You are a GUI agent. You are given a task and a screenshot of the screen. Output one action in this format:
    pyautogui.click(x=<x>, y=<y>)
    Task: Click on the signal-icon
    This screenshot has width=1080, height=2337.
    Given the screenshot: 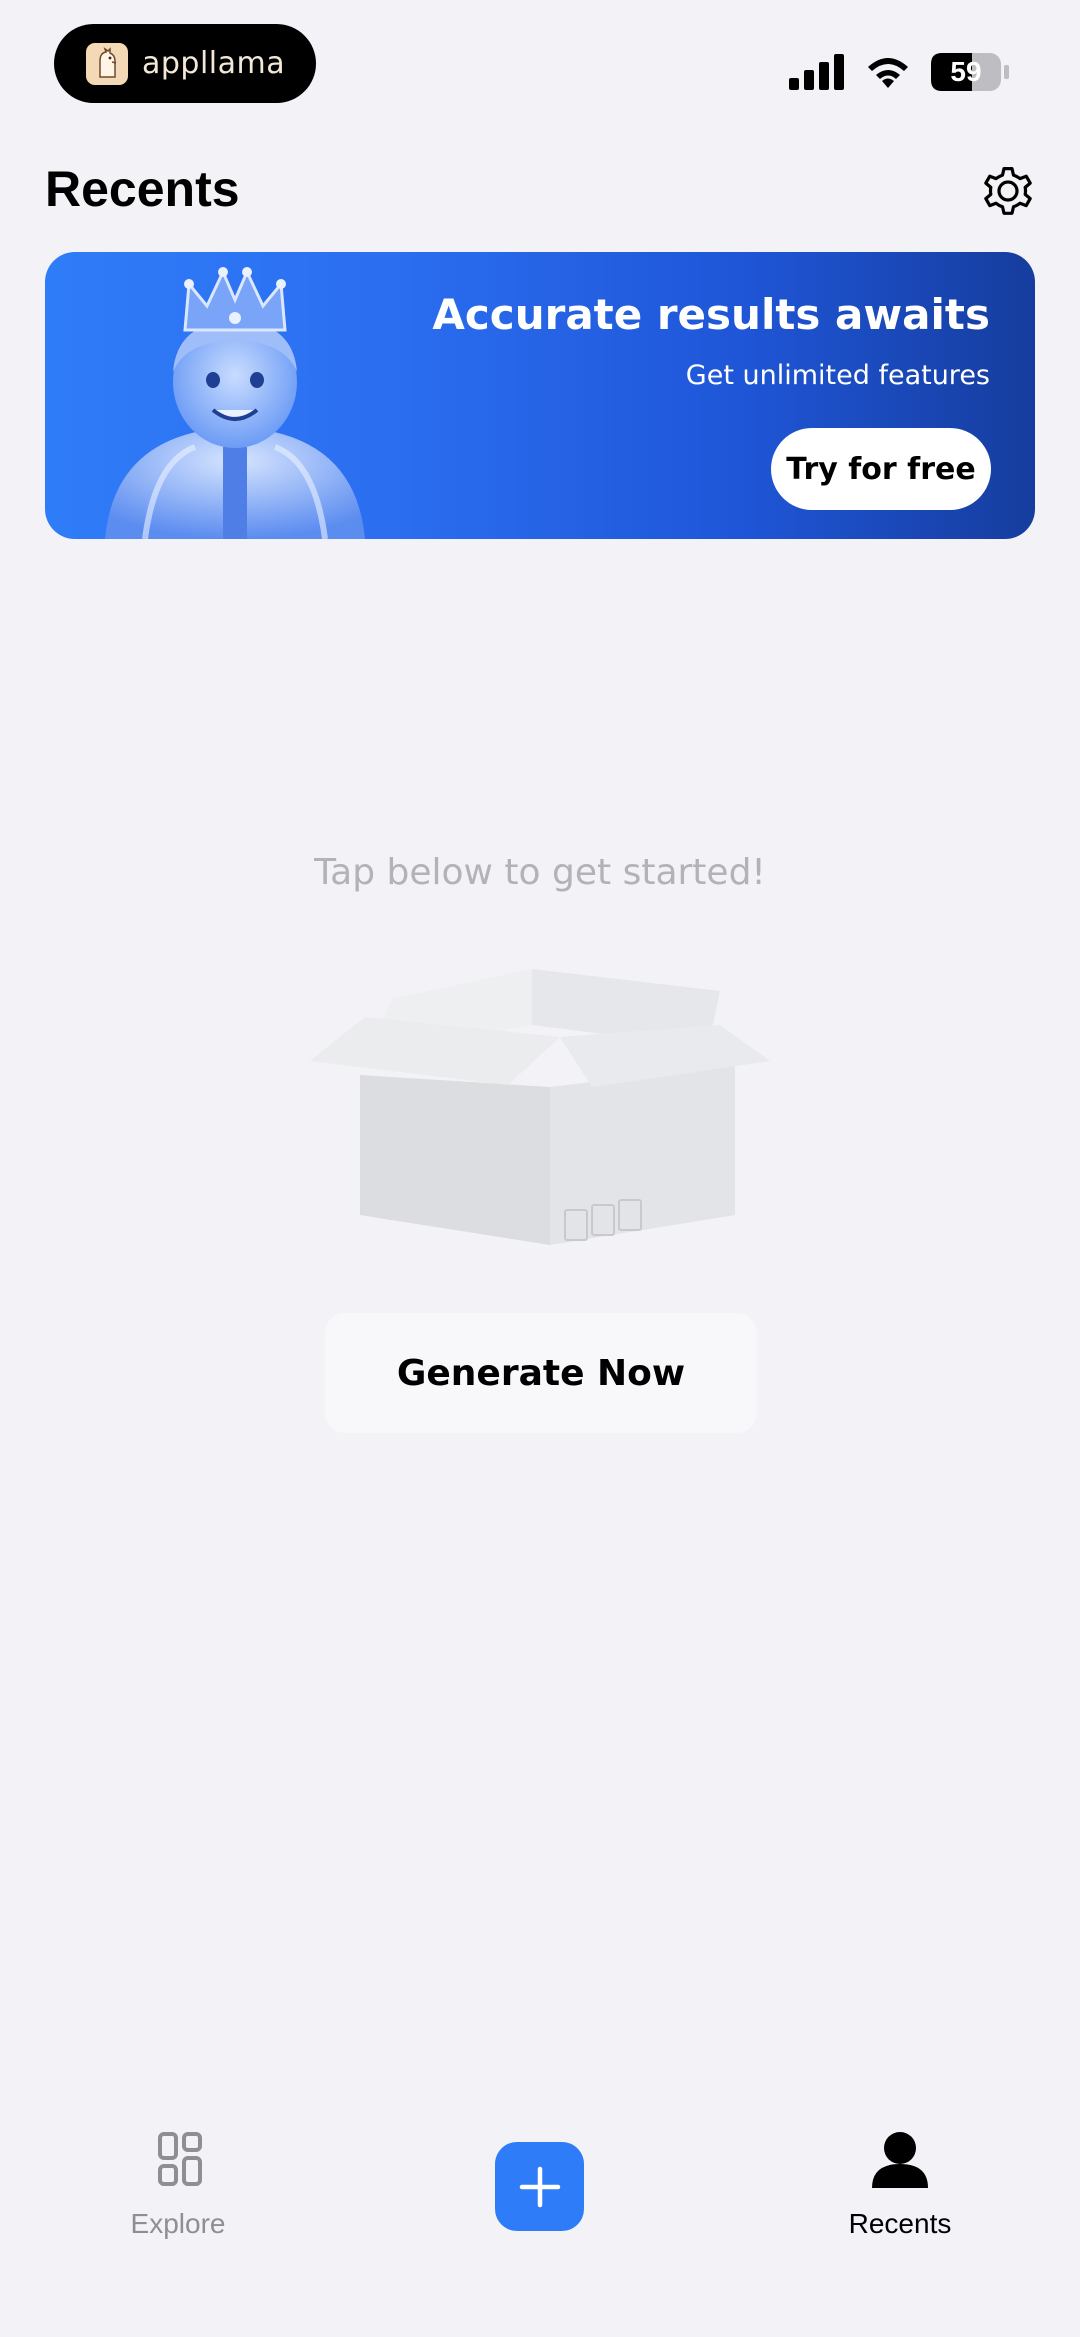 What is the action you would take?
    pyautogui.click(x=816, y=72)
    